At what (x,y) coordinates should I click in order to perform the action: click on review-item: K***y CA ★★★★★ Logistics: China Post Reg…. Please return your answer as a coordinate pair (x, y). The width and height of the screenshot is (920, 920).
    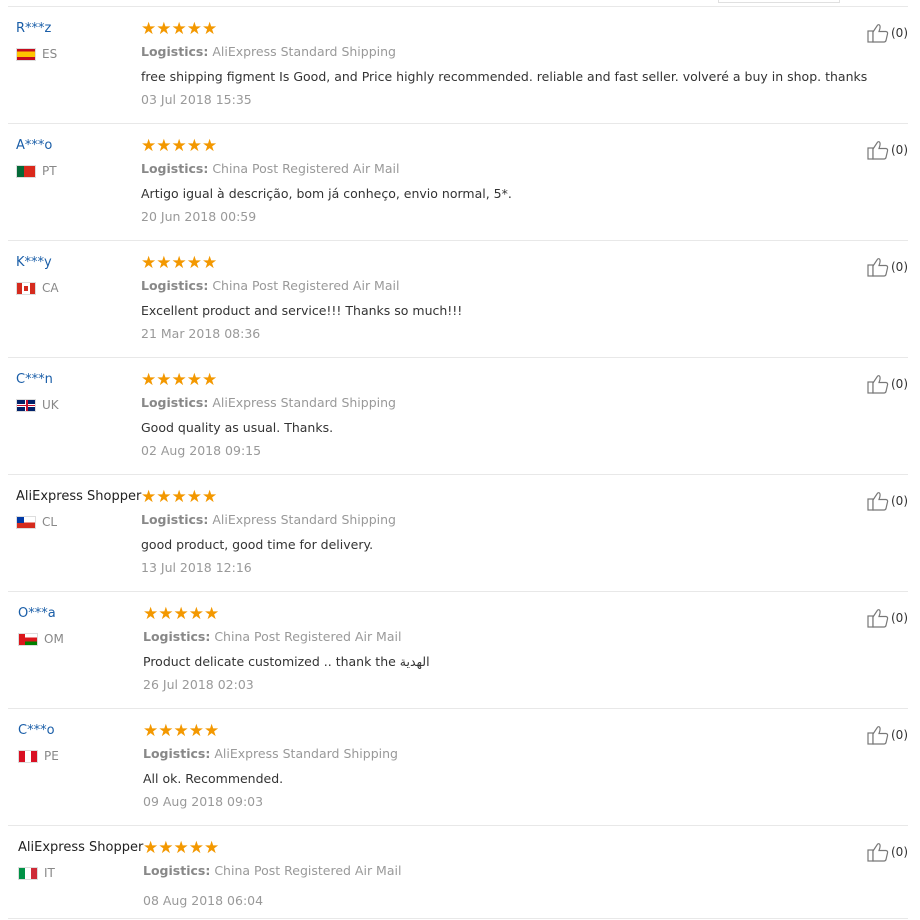
    Looking at the image, I should click on (458, 299).